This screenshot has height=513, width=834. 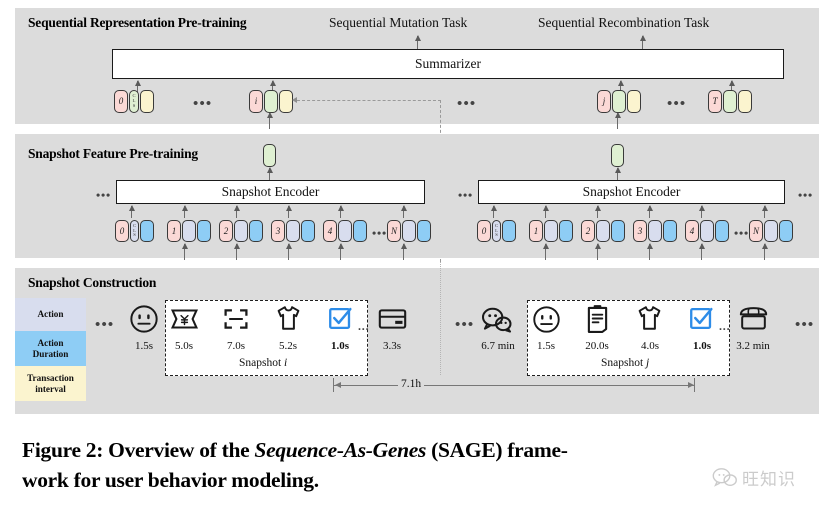 I want to click on scan-frame-icon, so click(x=236, y=319).